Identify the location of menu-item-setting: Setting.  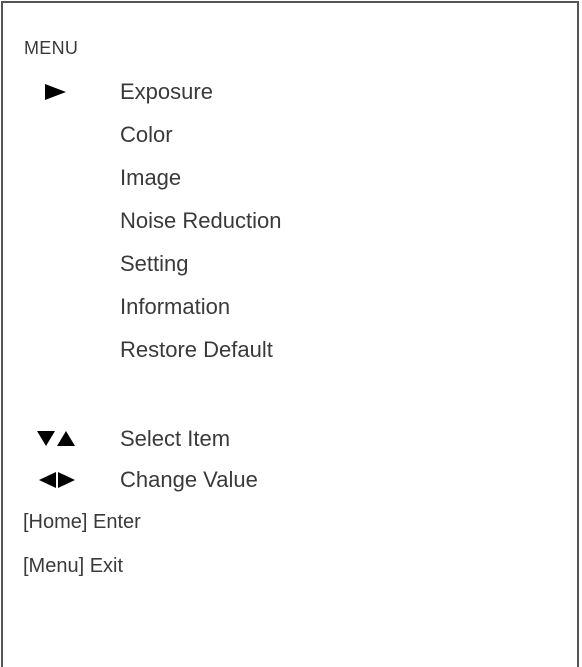
(290, 266).